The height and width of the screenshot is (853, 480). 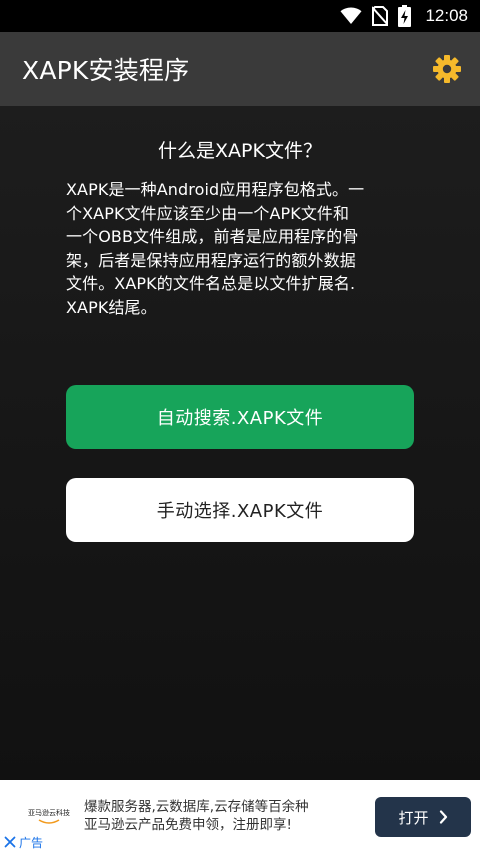 What do you see at coordinates (240, 151) in the screenshot?
I see `question-heading: 什么是XAPK文件？` at bounding box center [240, 151].